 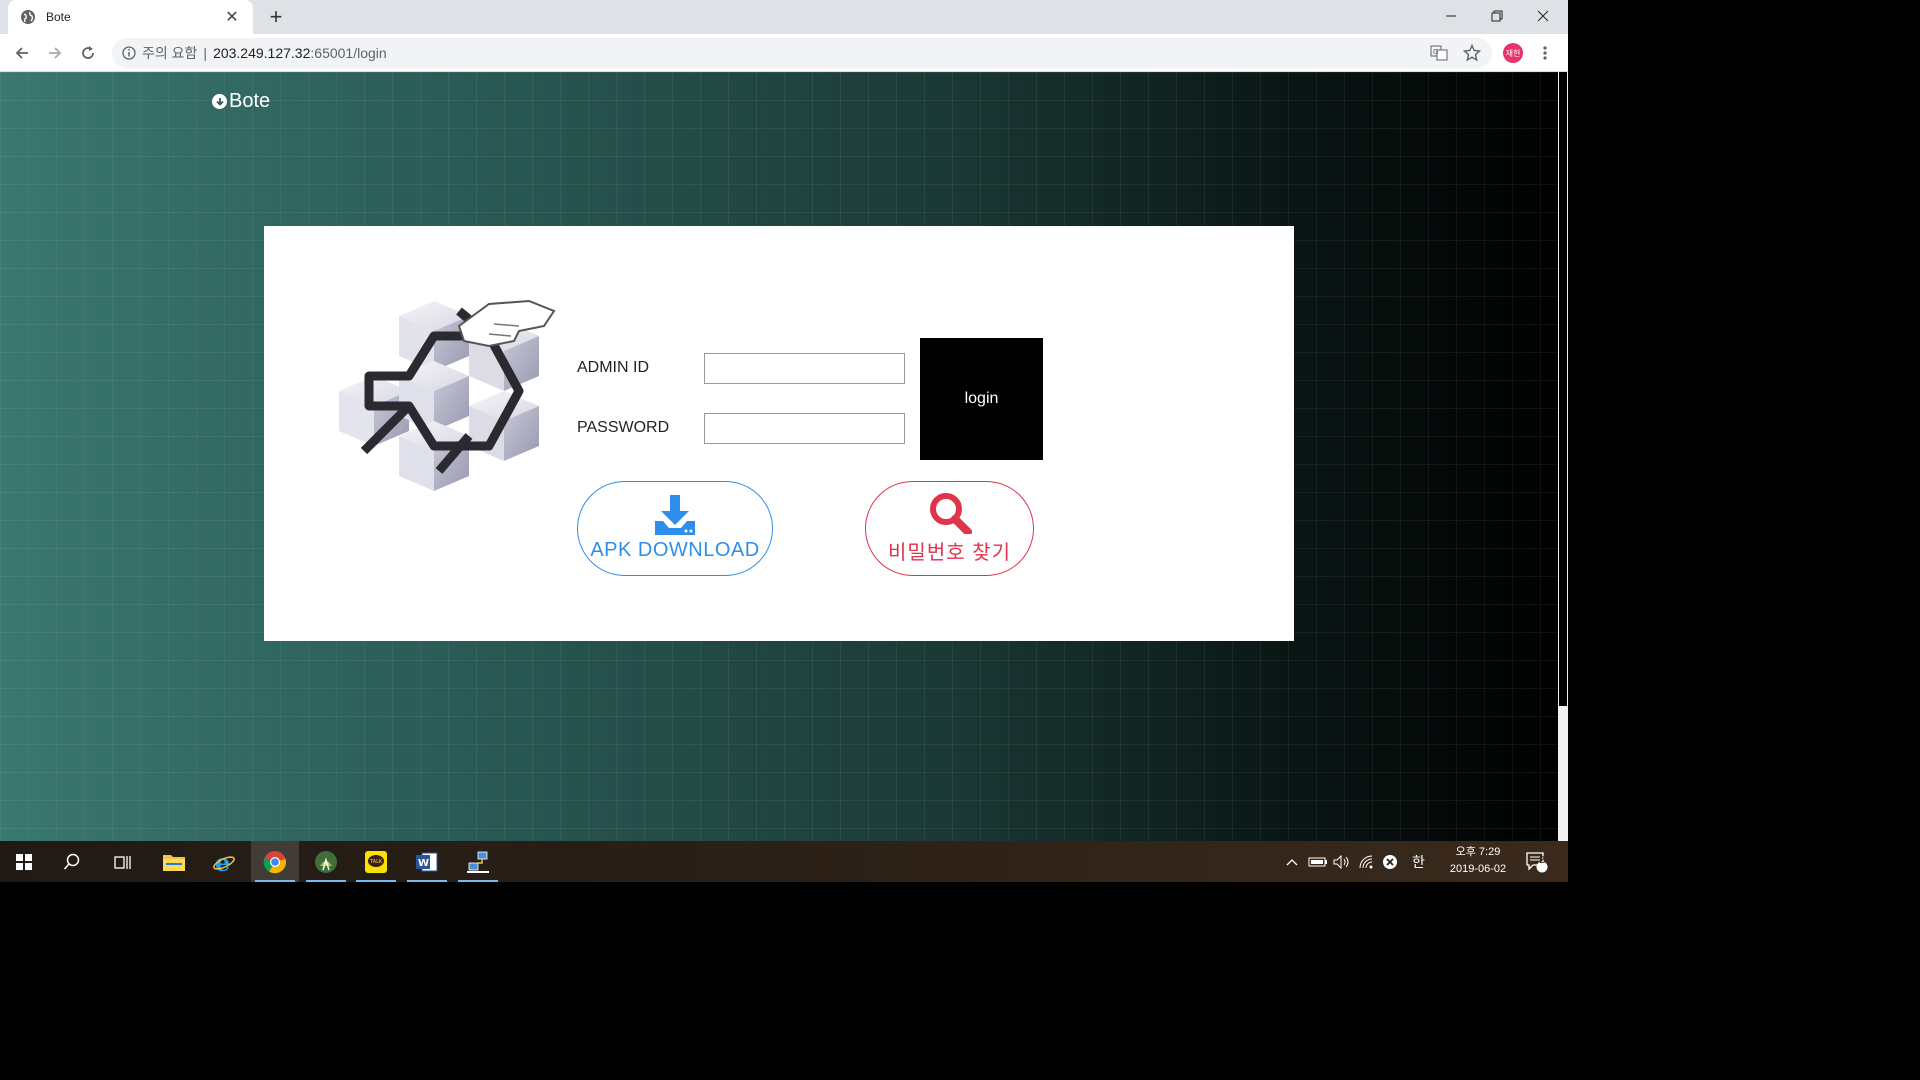 I want to click on menu-button, so click(x=1545, y=53).